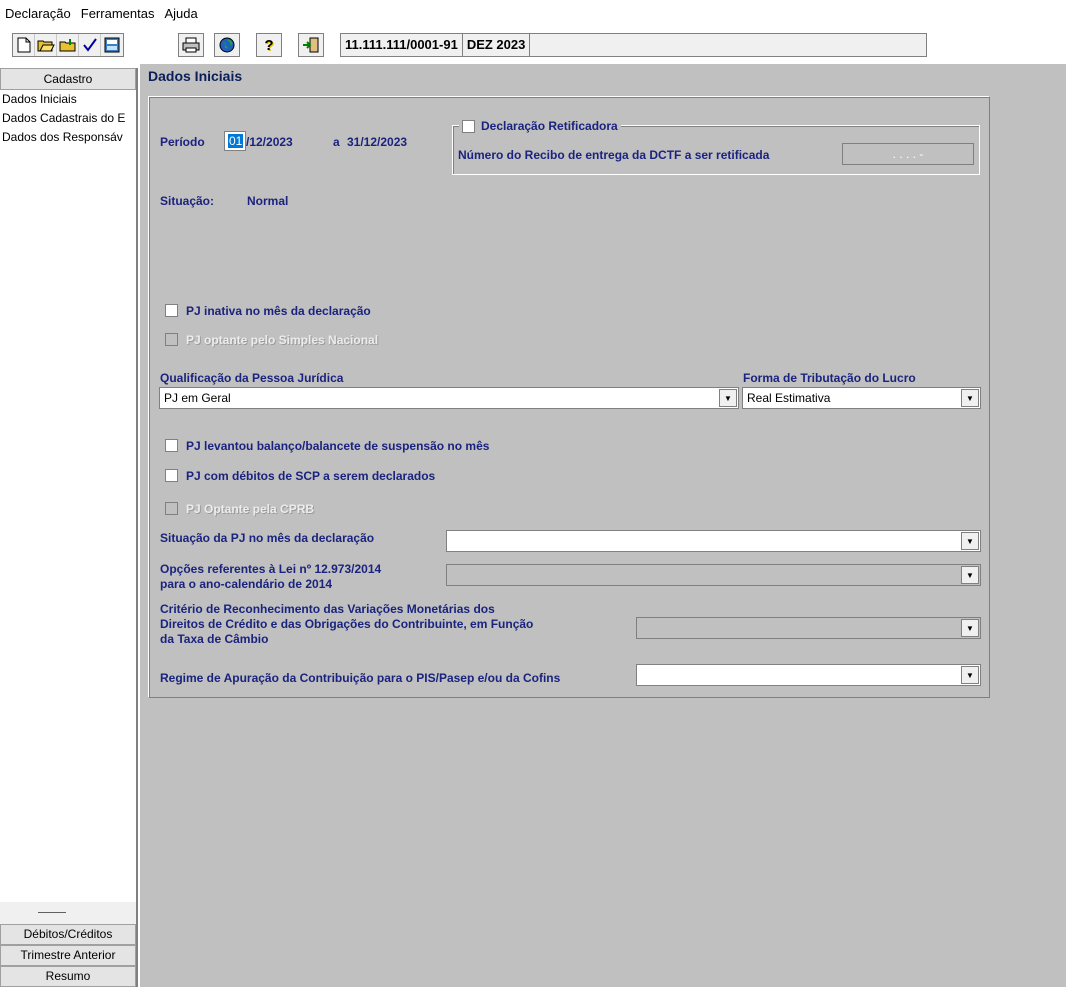 This screenshot has height=987, width=1066. I want to click on opcoes-lei-label-line1: Opções referentes à Lei nº 12.973/2014, so click(271, 569).